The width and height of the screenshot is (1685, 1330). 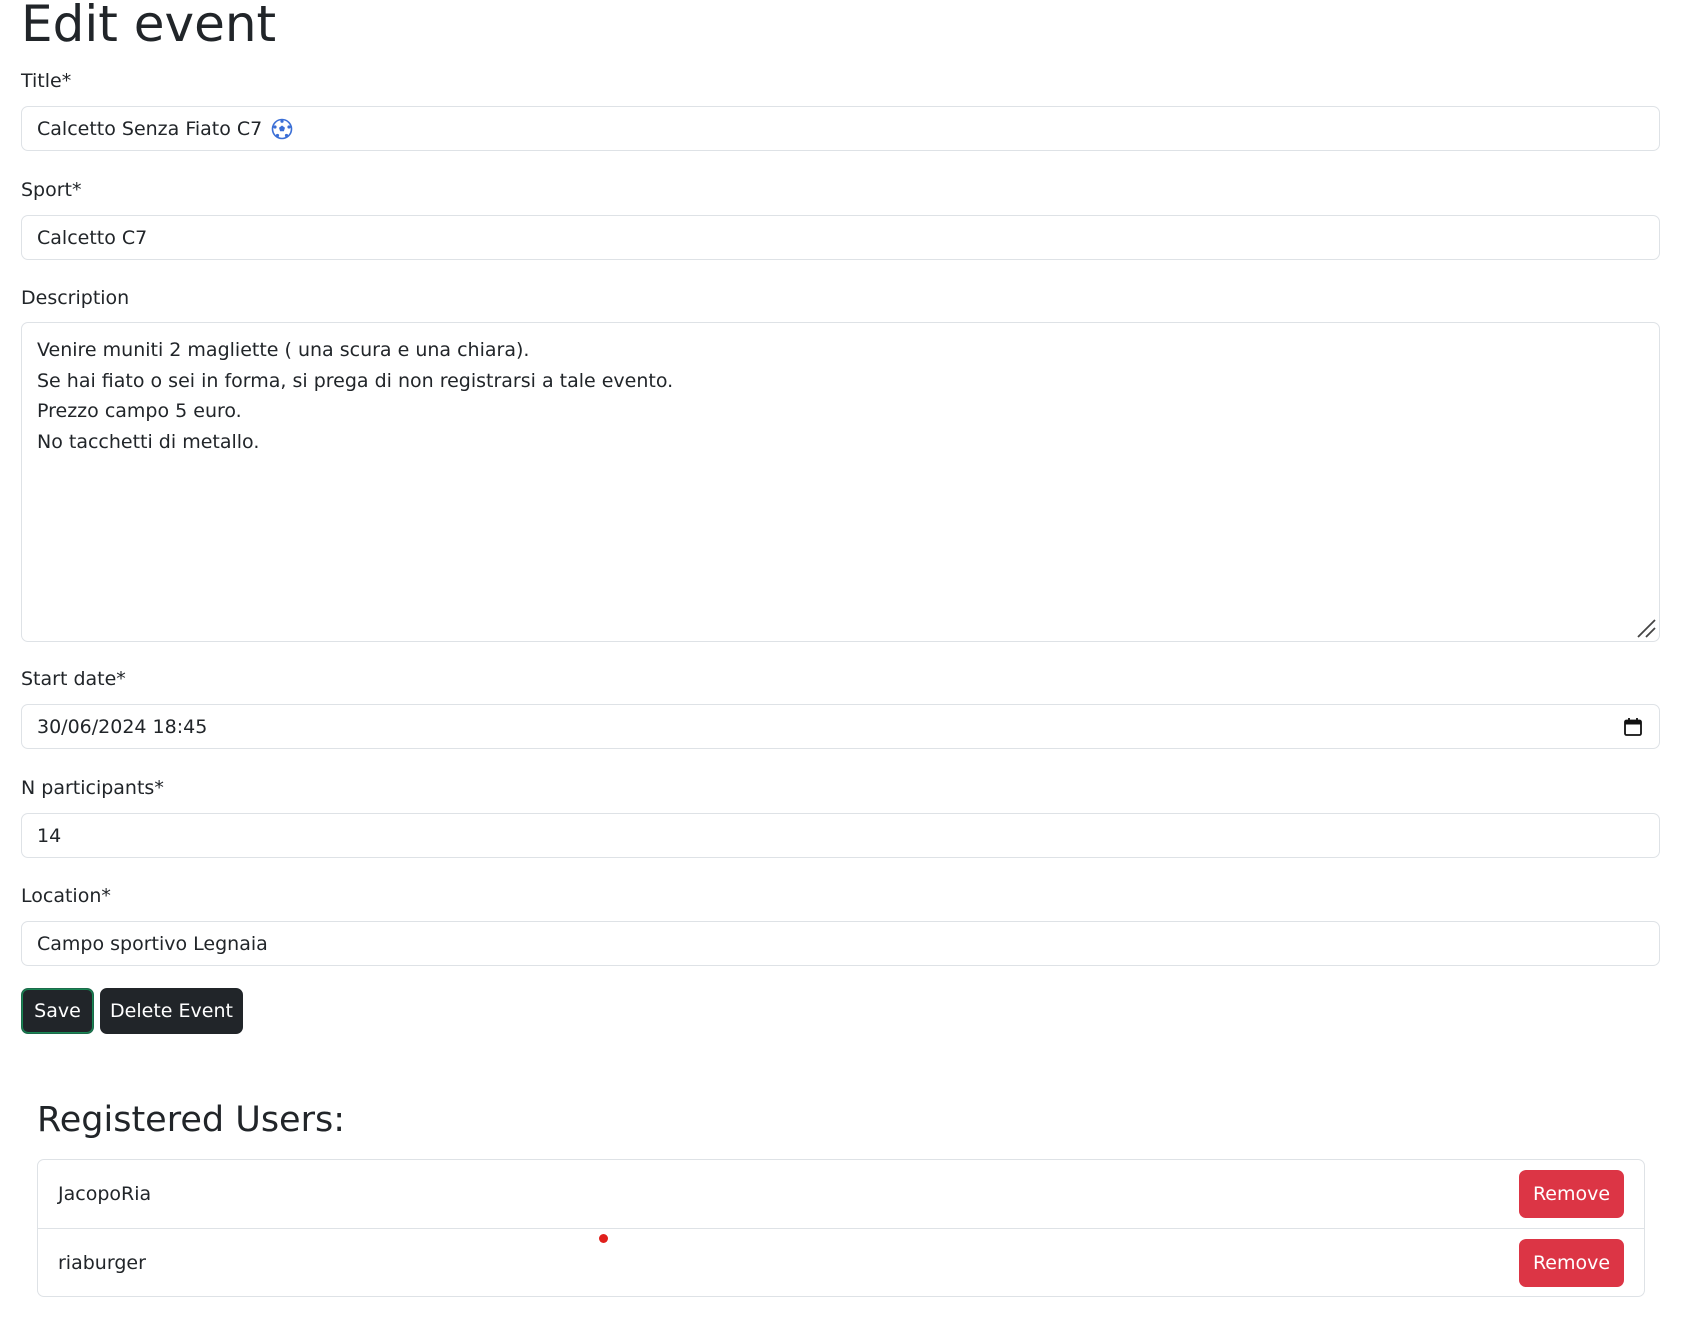 I want to click on title-input-value: Calcetto Senza Fiato C7, so click(x=150, y=128).